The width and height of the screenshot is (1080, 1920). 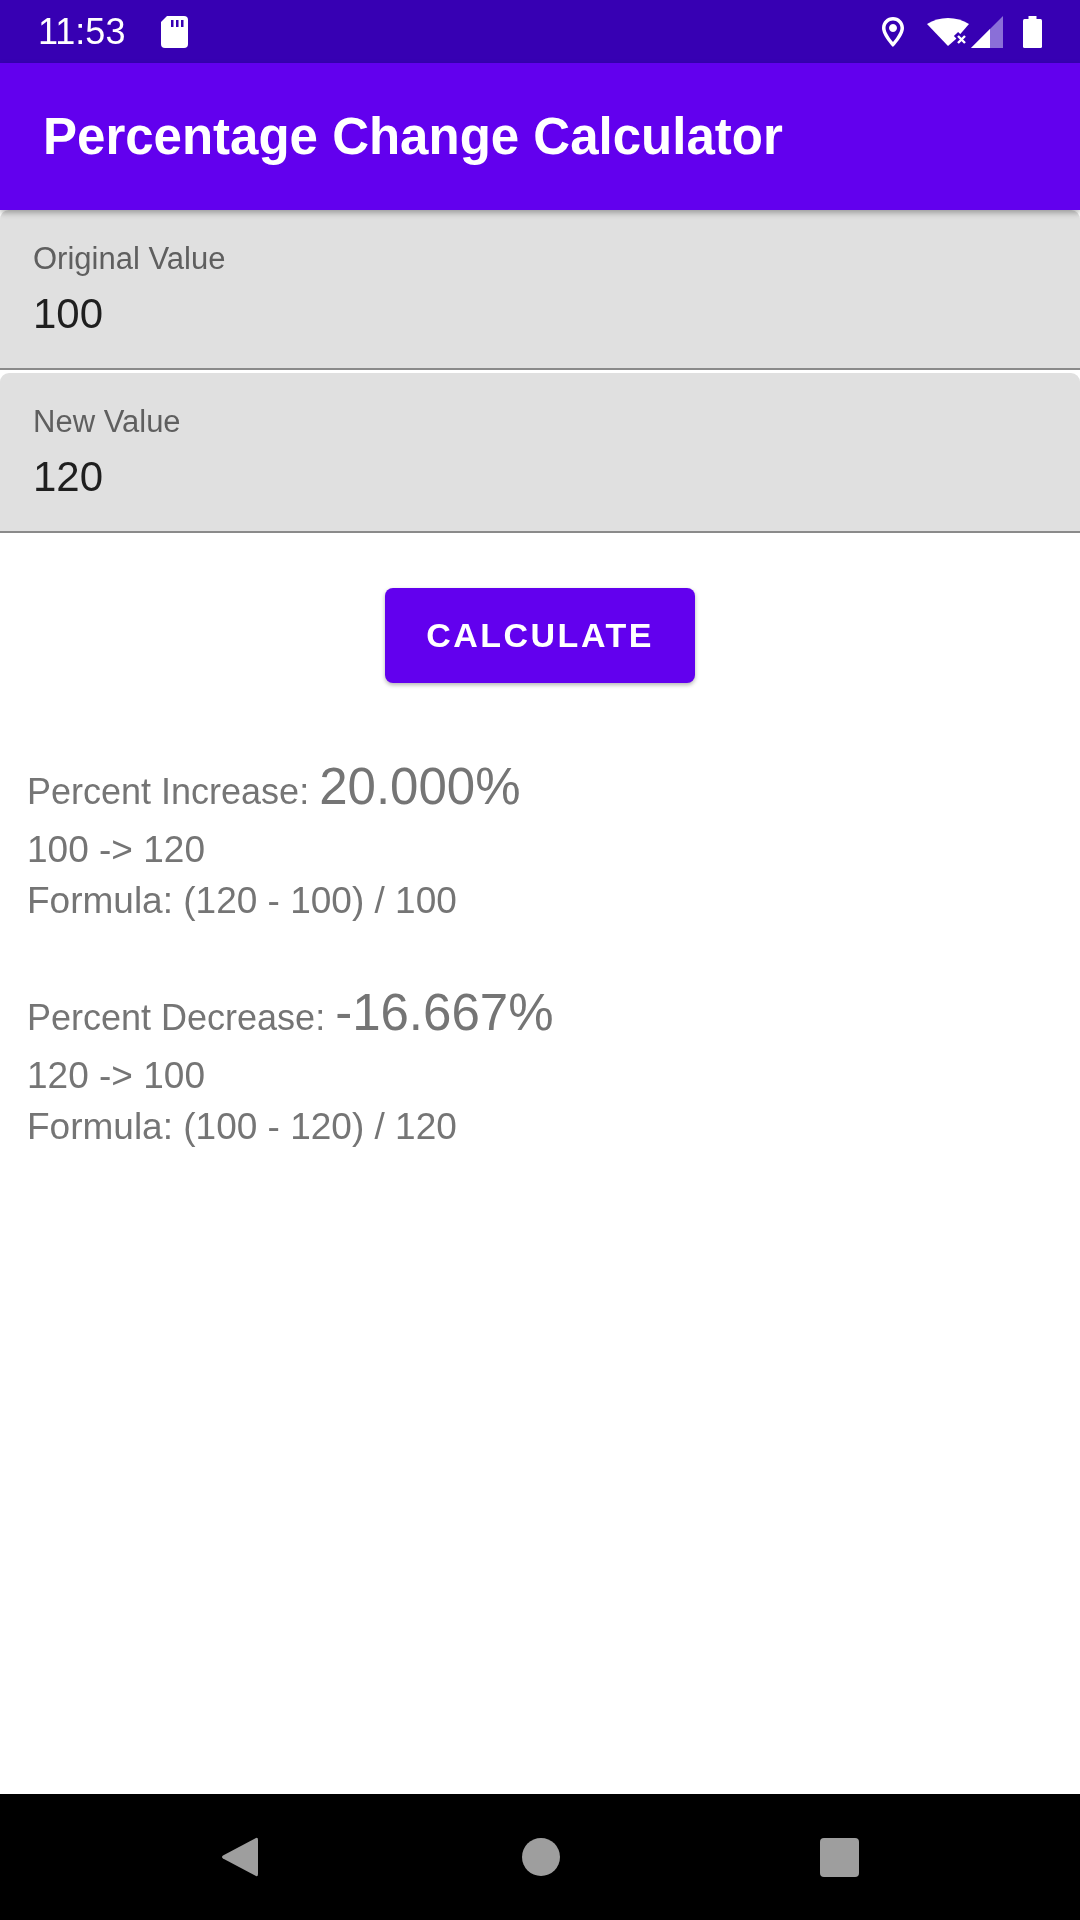 I want to click on status-time: 11:53, so click(x=82, y=31).